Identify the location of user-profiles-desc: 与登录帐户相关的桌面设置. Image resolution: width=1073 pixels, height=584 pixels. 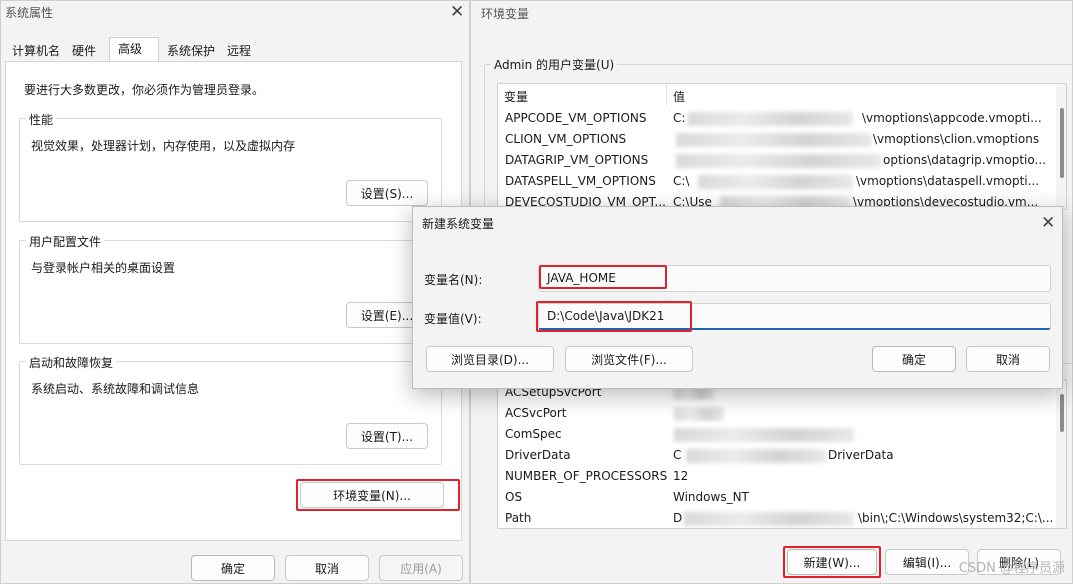
(103, 268).